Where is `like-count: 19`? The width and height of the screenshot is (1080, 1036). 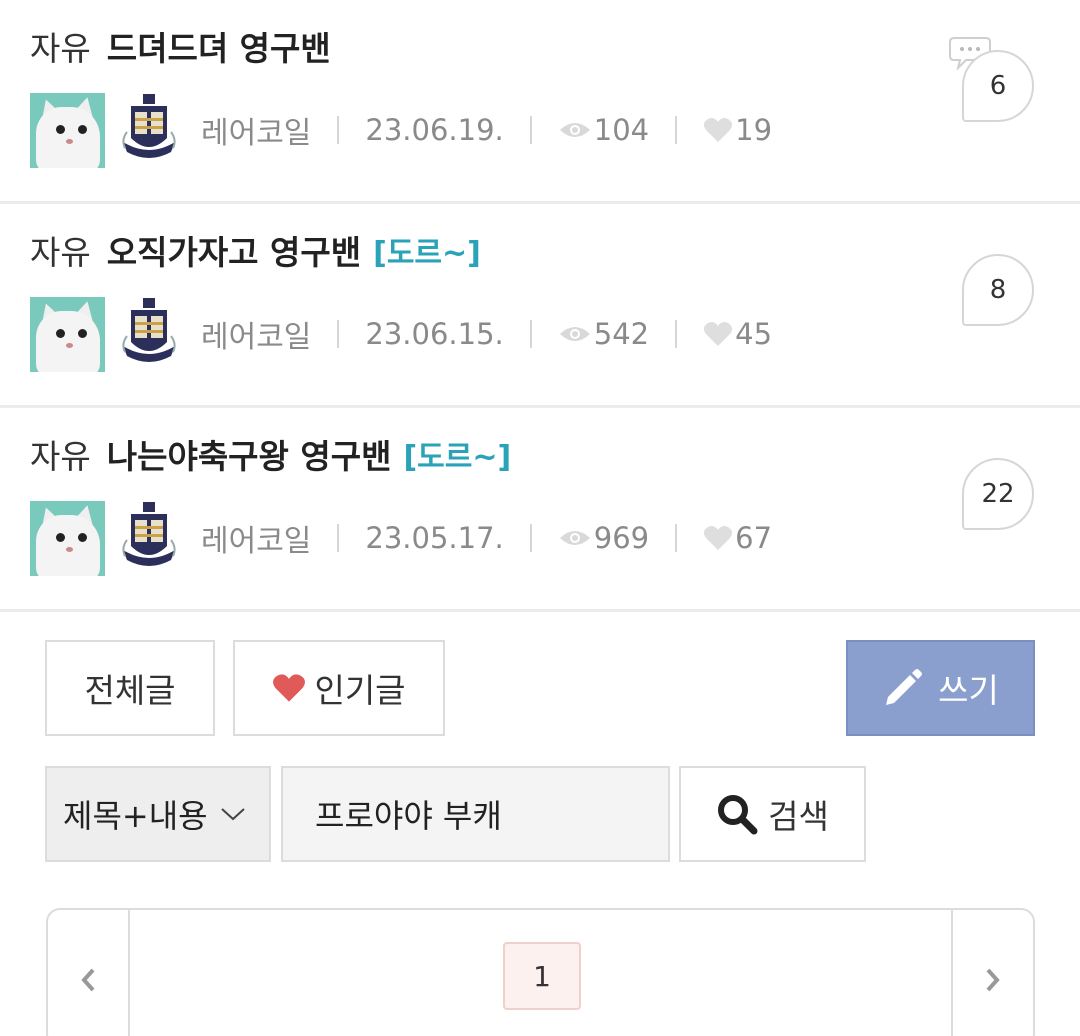 like-count: 19 is located at coordinates (737, 130).